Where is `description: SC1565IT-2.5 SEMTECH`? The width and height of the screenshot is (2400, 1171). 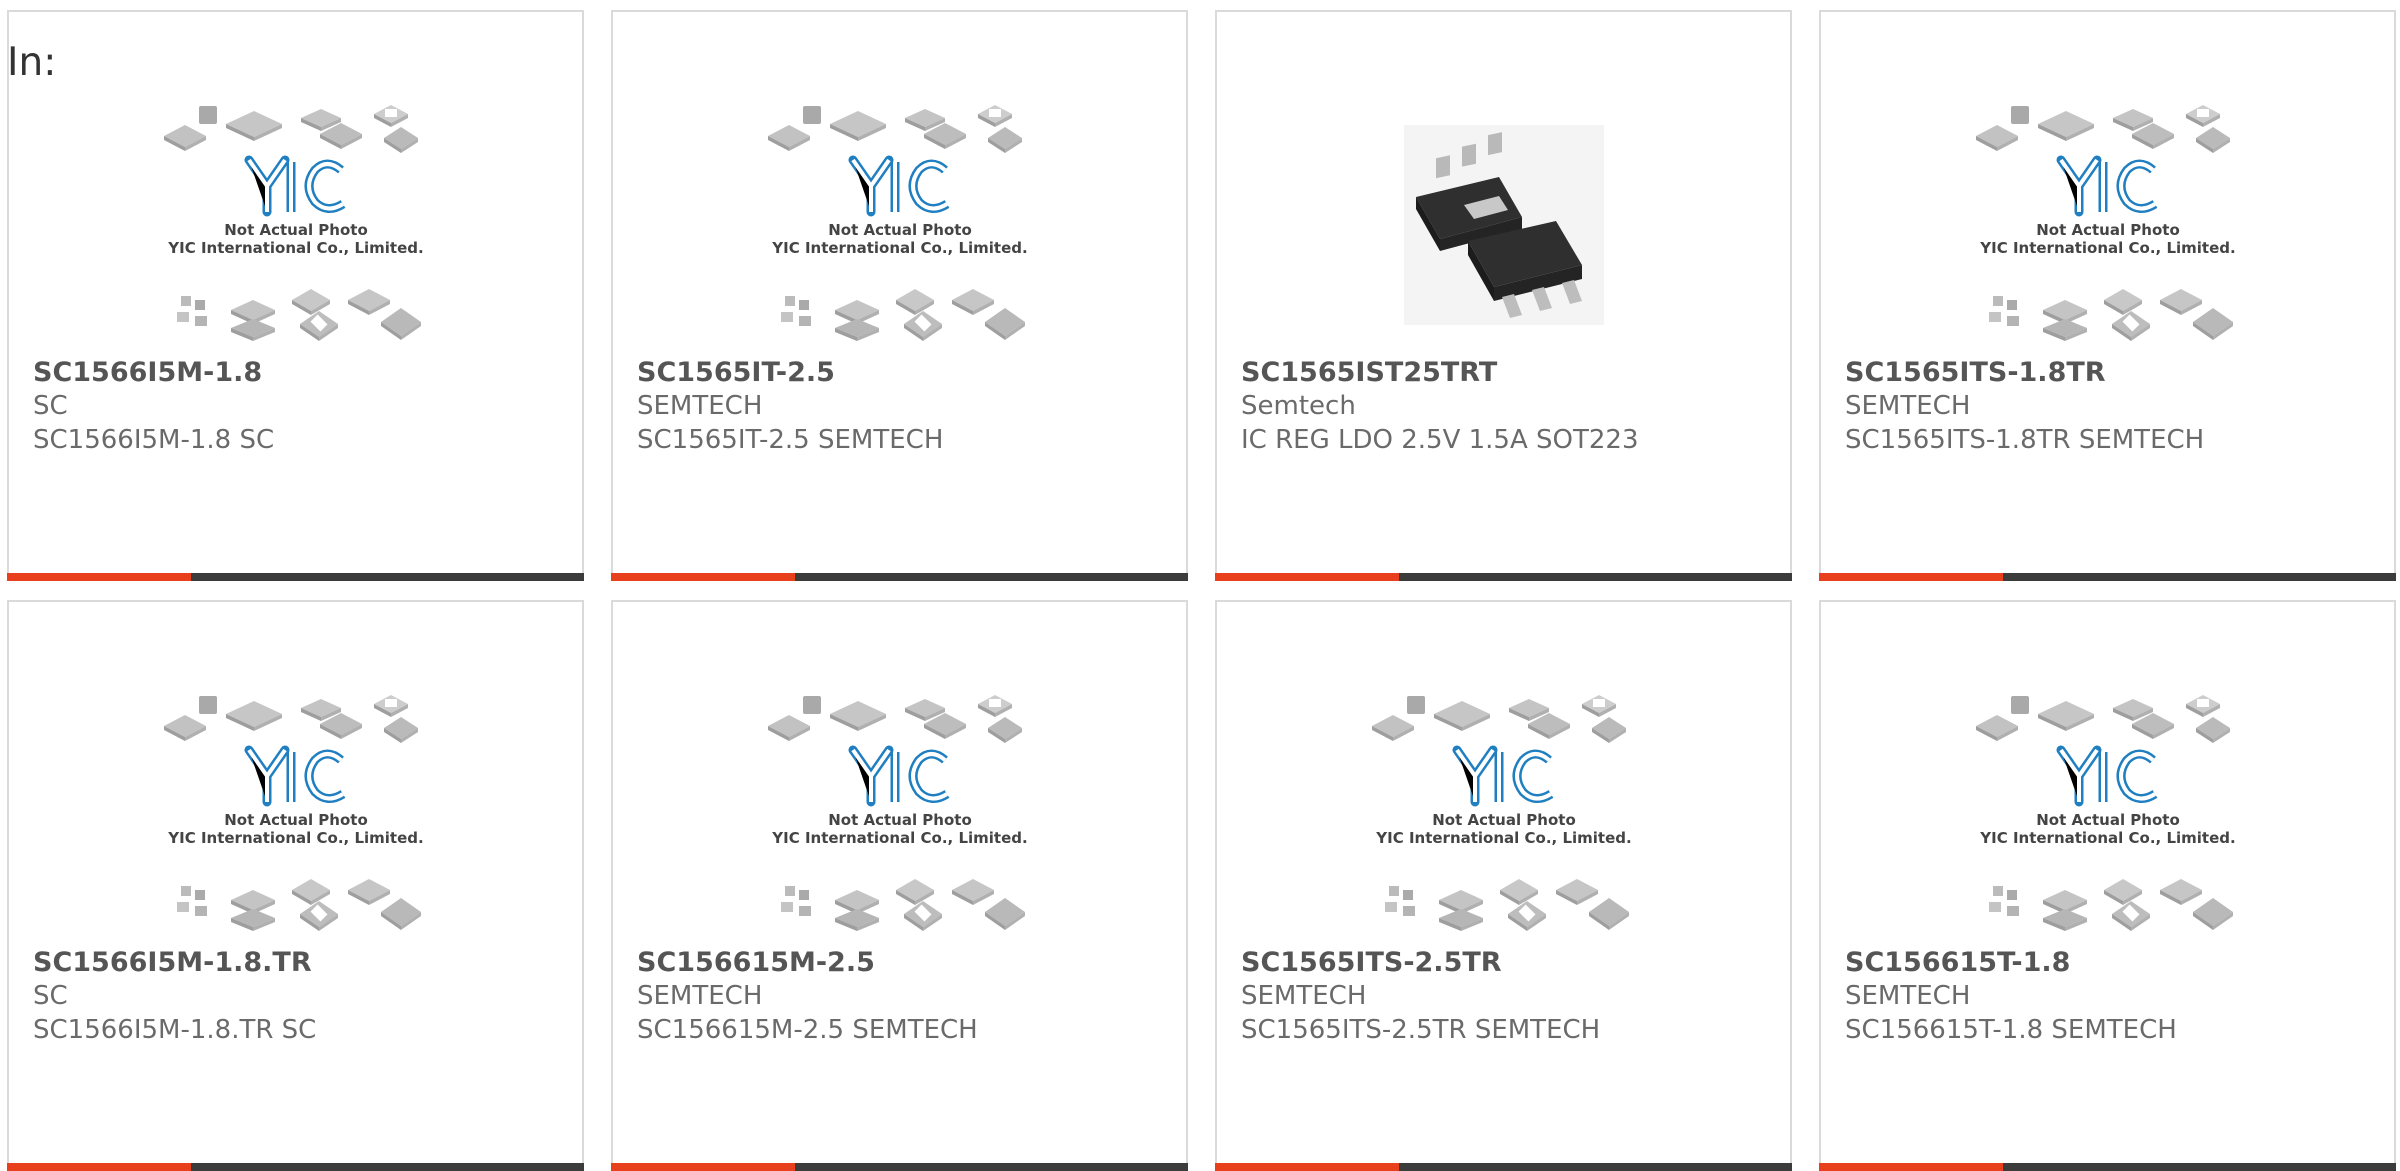 description: SC1565IT-2.5 SEMTECH is located at coordinates (790, 440).